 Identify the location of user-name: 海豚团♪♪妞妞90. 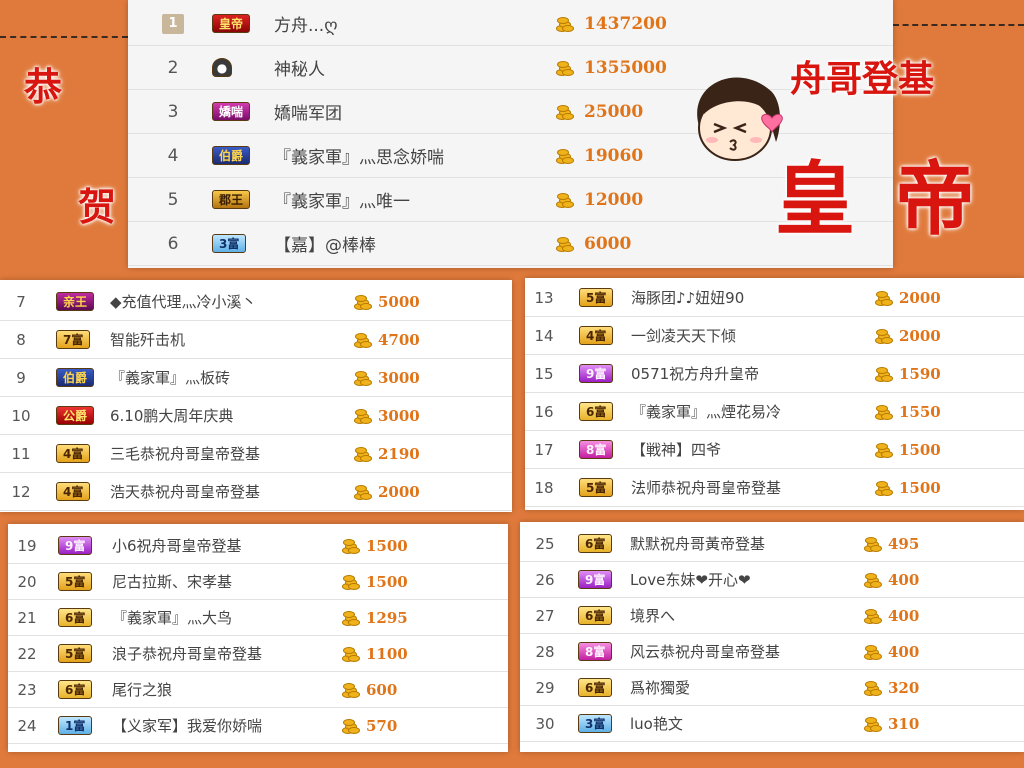
(687, 297).